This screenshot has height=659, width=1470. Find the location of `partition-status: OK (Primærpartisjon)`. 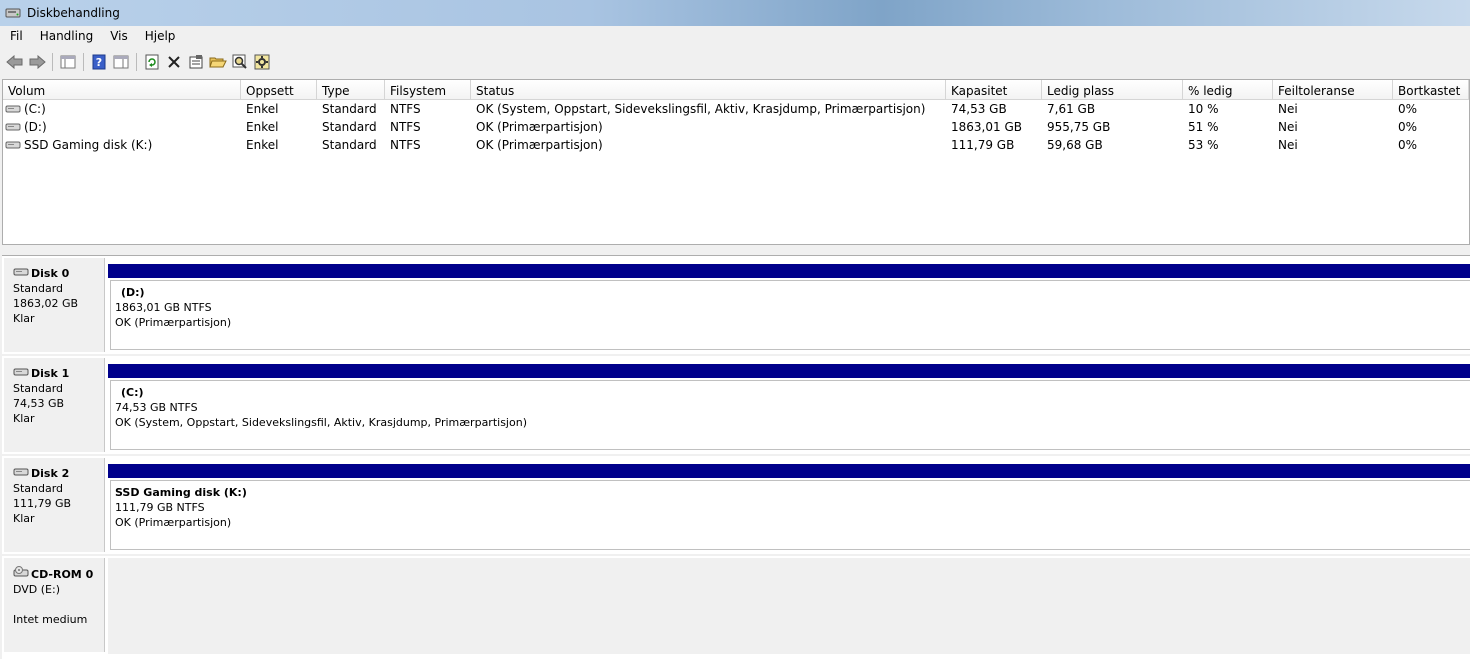

partition-status: OK (Primærpartisjon) is located at coordinates (173, 322).